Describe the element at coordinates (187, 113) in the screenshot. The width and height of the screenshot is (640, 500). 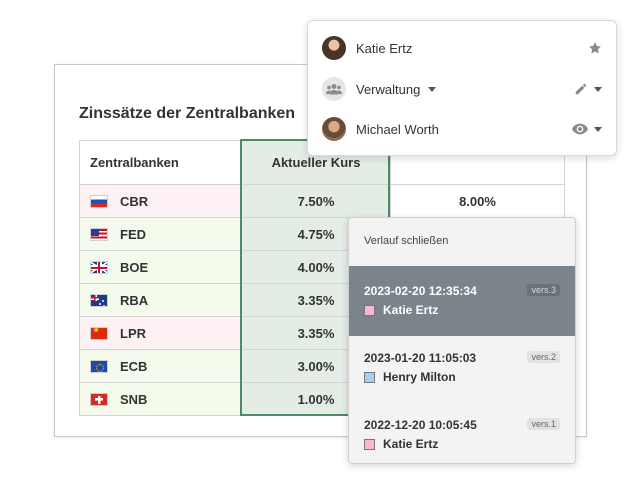
I see `sheet-title: Zinssätze der Zentralbanken` at that location.